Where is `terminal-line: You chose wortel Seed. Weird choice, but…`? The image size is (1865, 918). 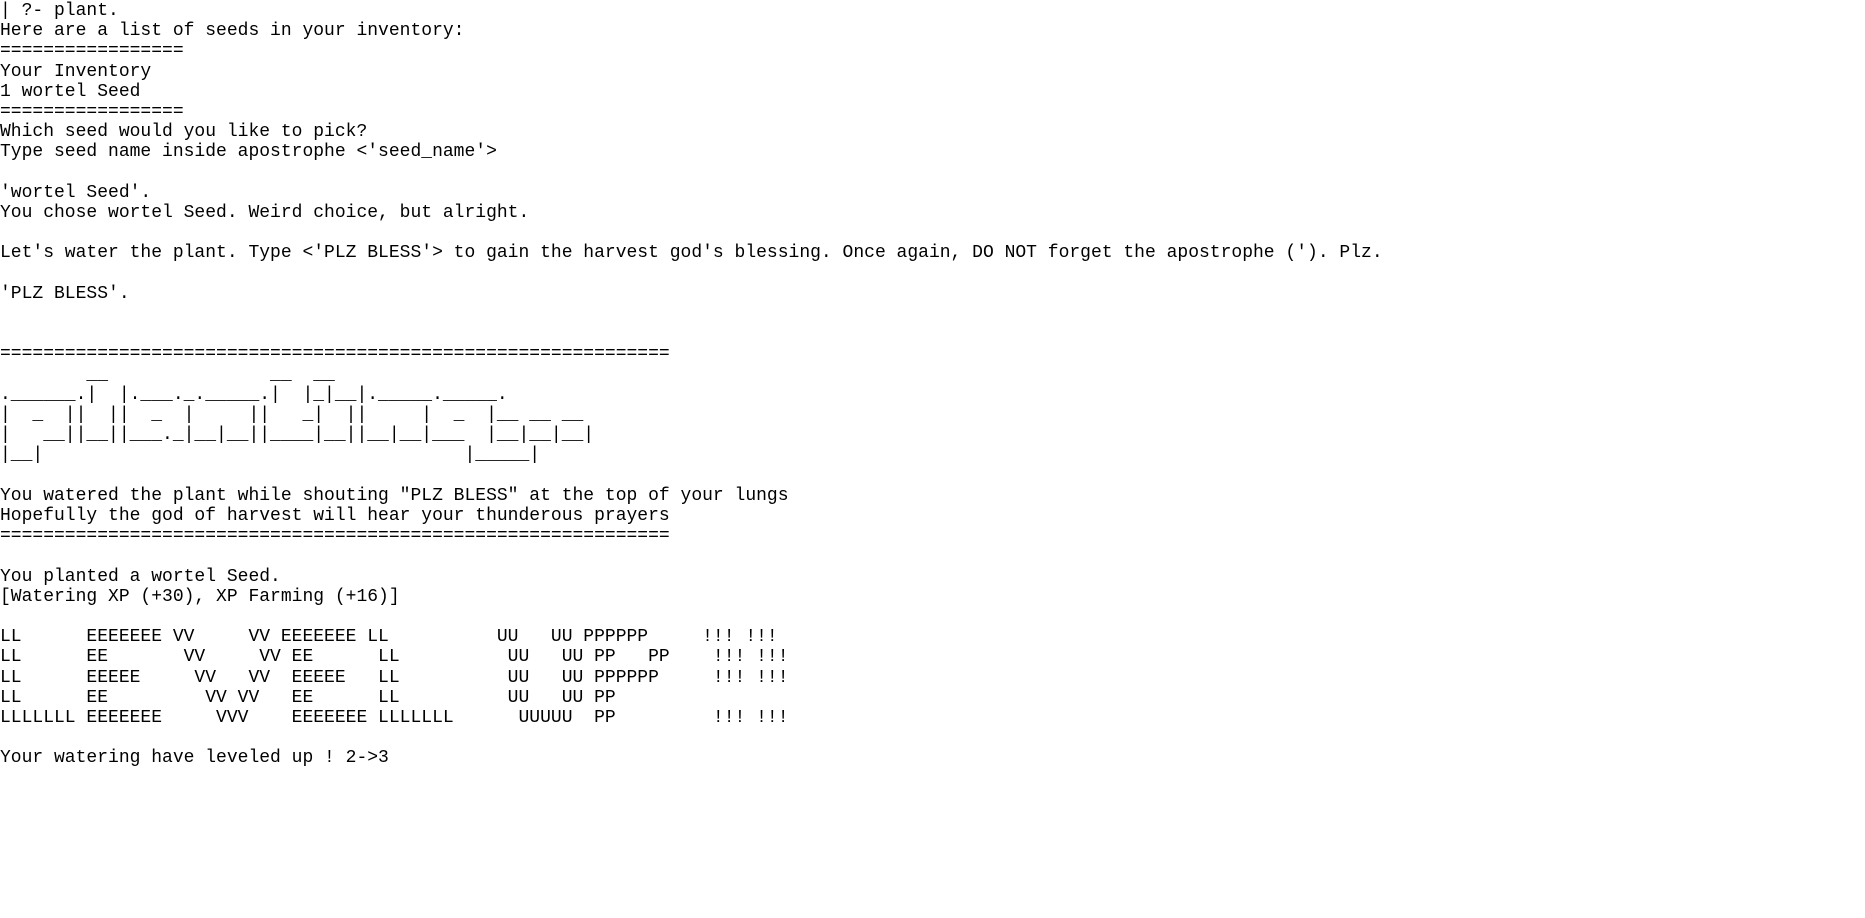 terminal-line: You chose wortel Seed. Weird choice, but… is located at coordinates (265, 213).